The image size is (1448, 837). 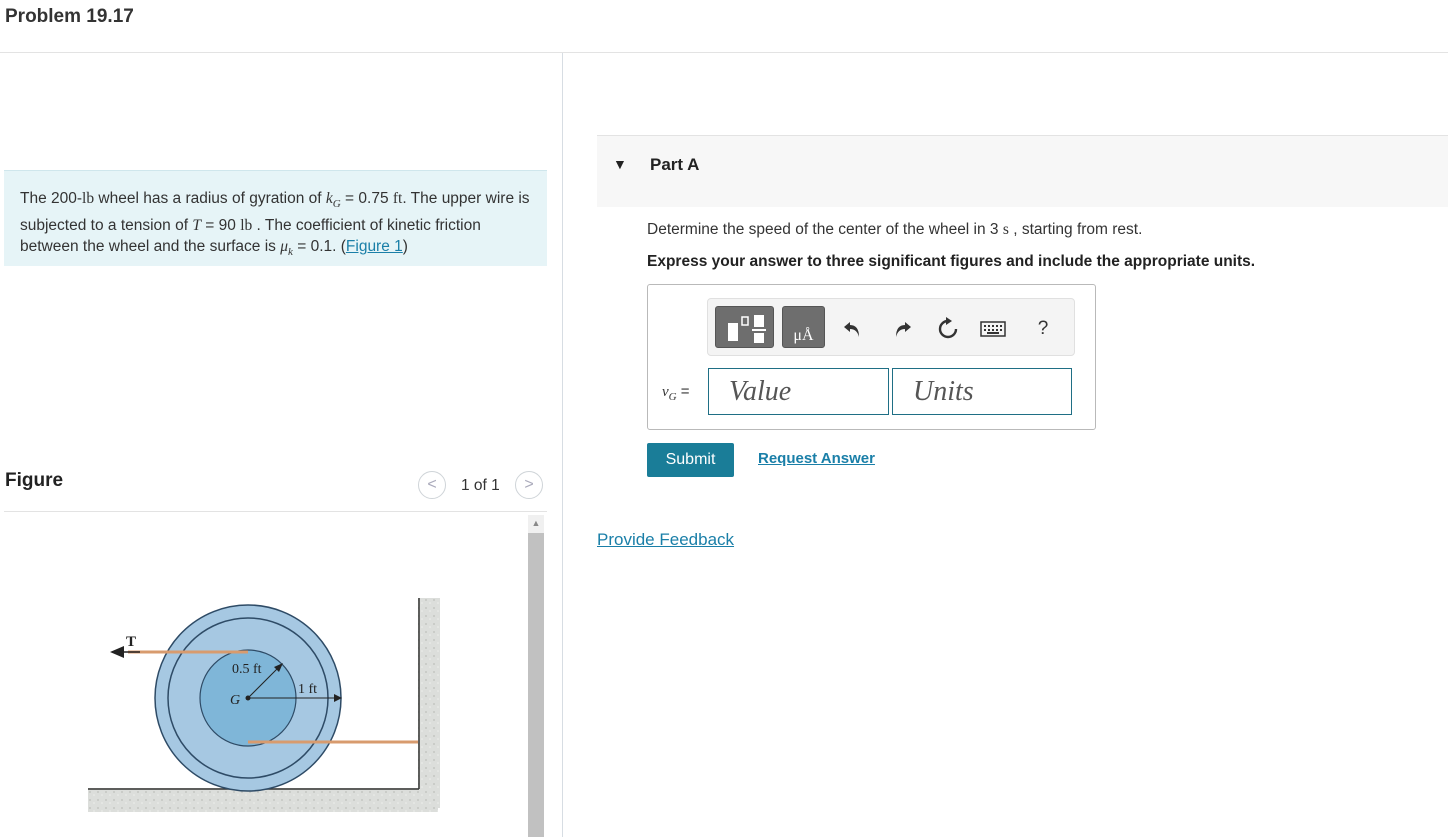 I want to click on undo-button, so click(x=853, y=329).